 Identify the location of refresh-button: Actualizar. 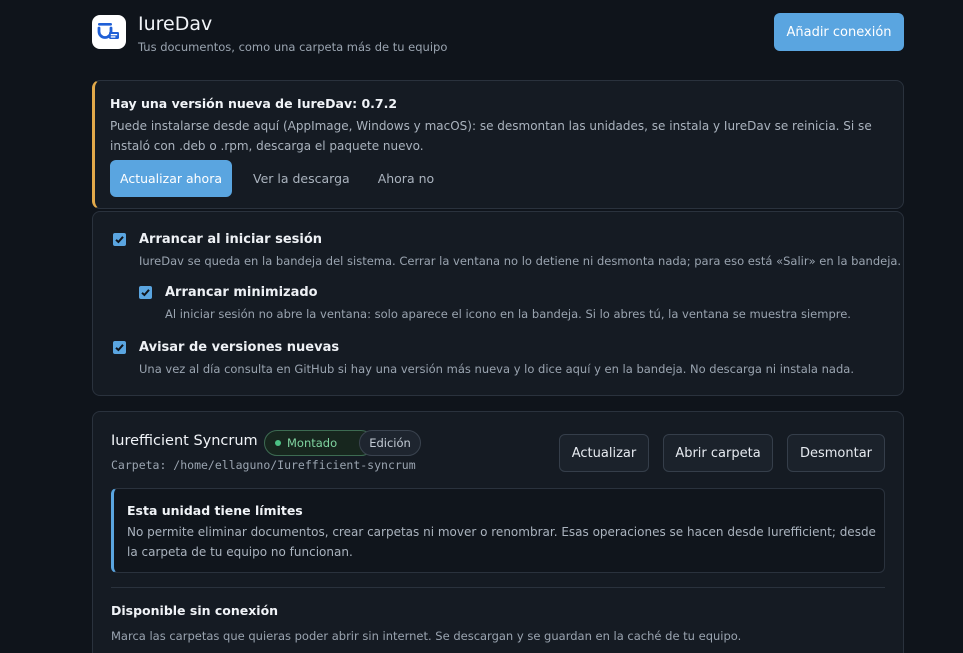
(604, 453).